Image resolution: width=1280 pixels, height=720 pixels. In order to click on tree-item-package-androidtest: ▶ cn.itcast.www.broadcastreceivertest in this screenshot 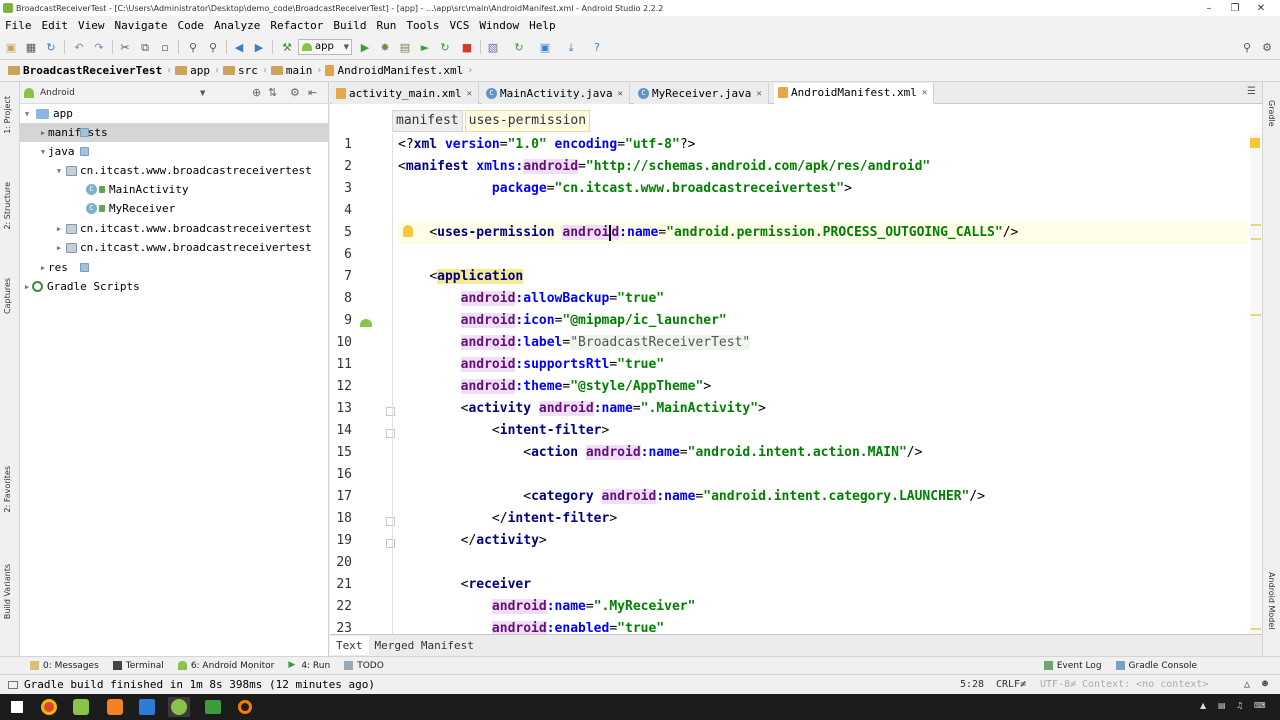, I will do `click(174, 228)`.